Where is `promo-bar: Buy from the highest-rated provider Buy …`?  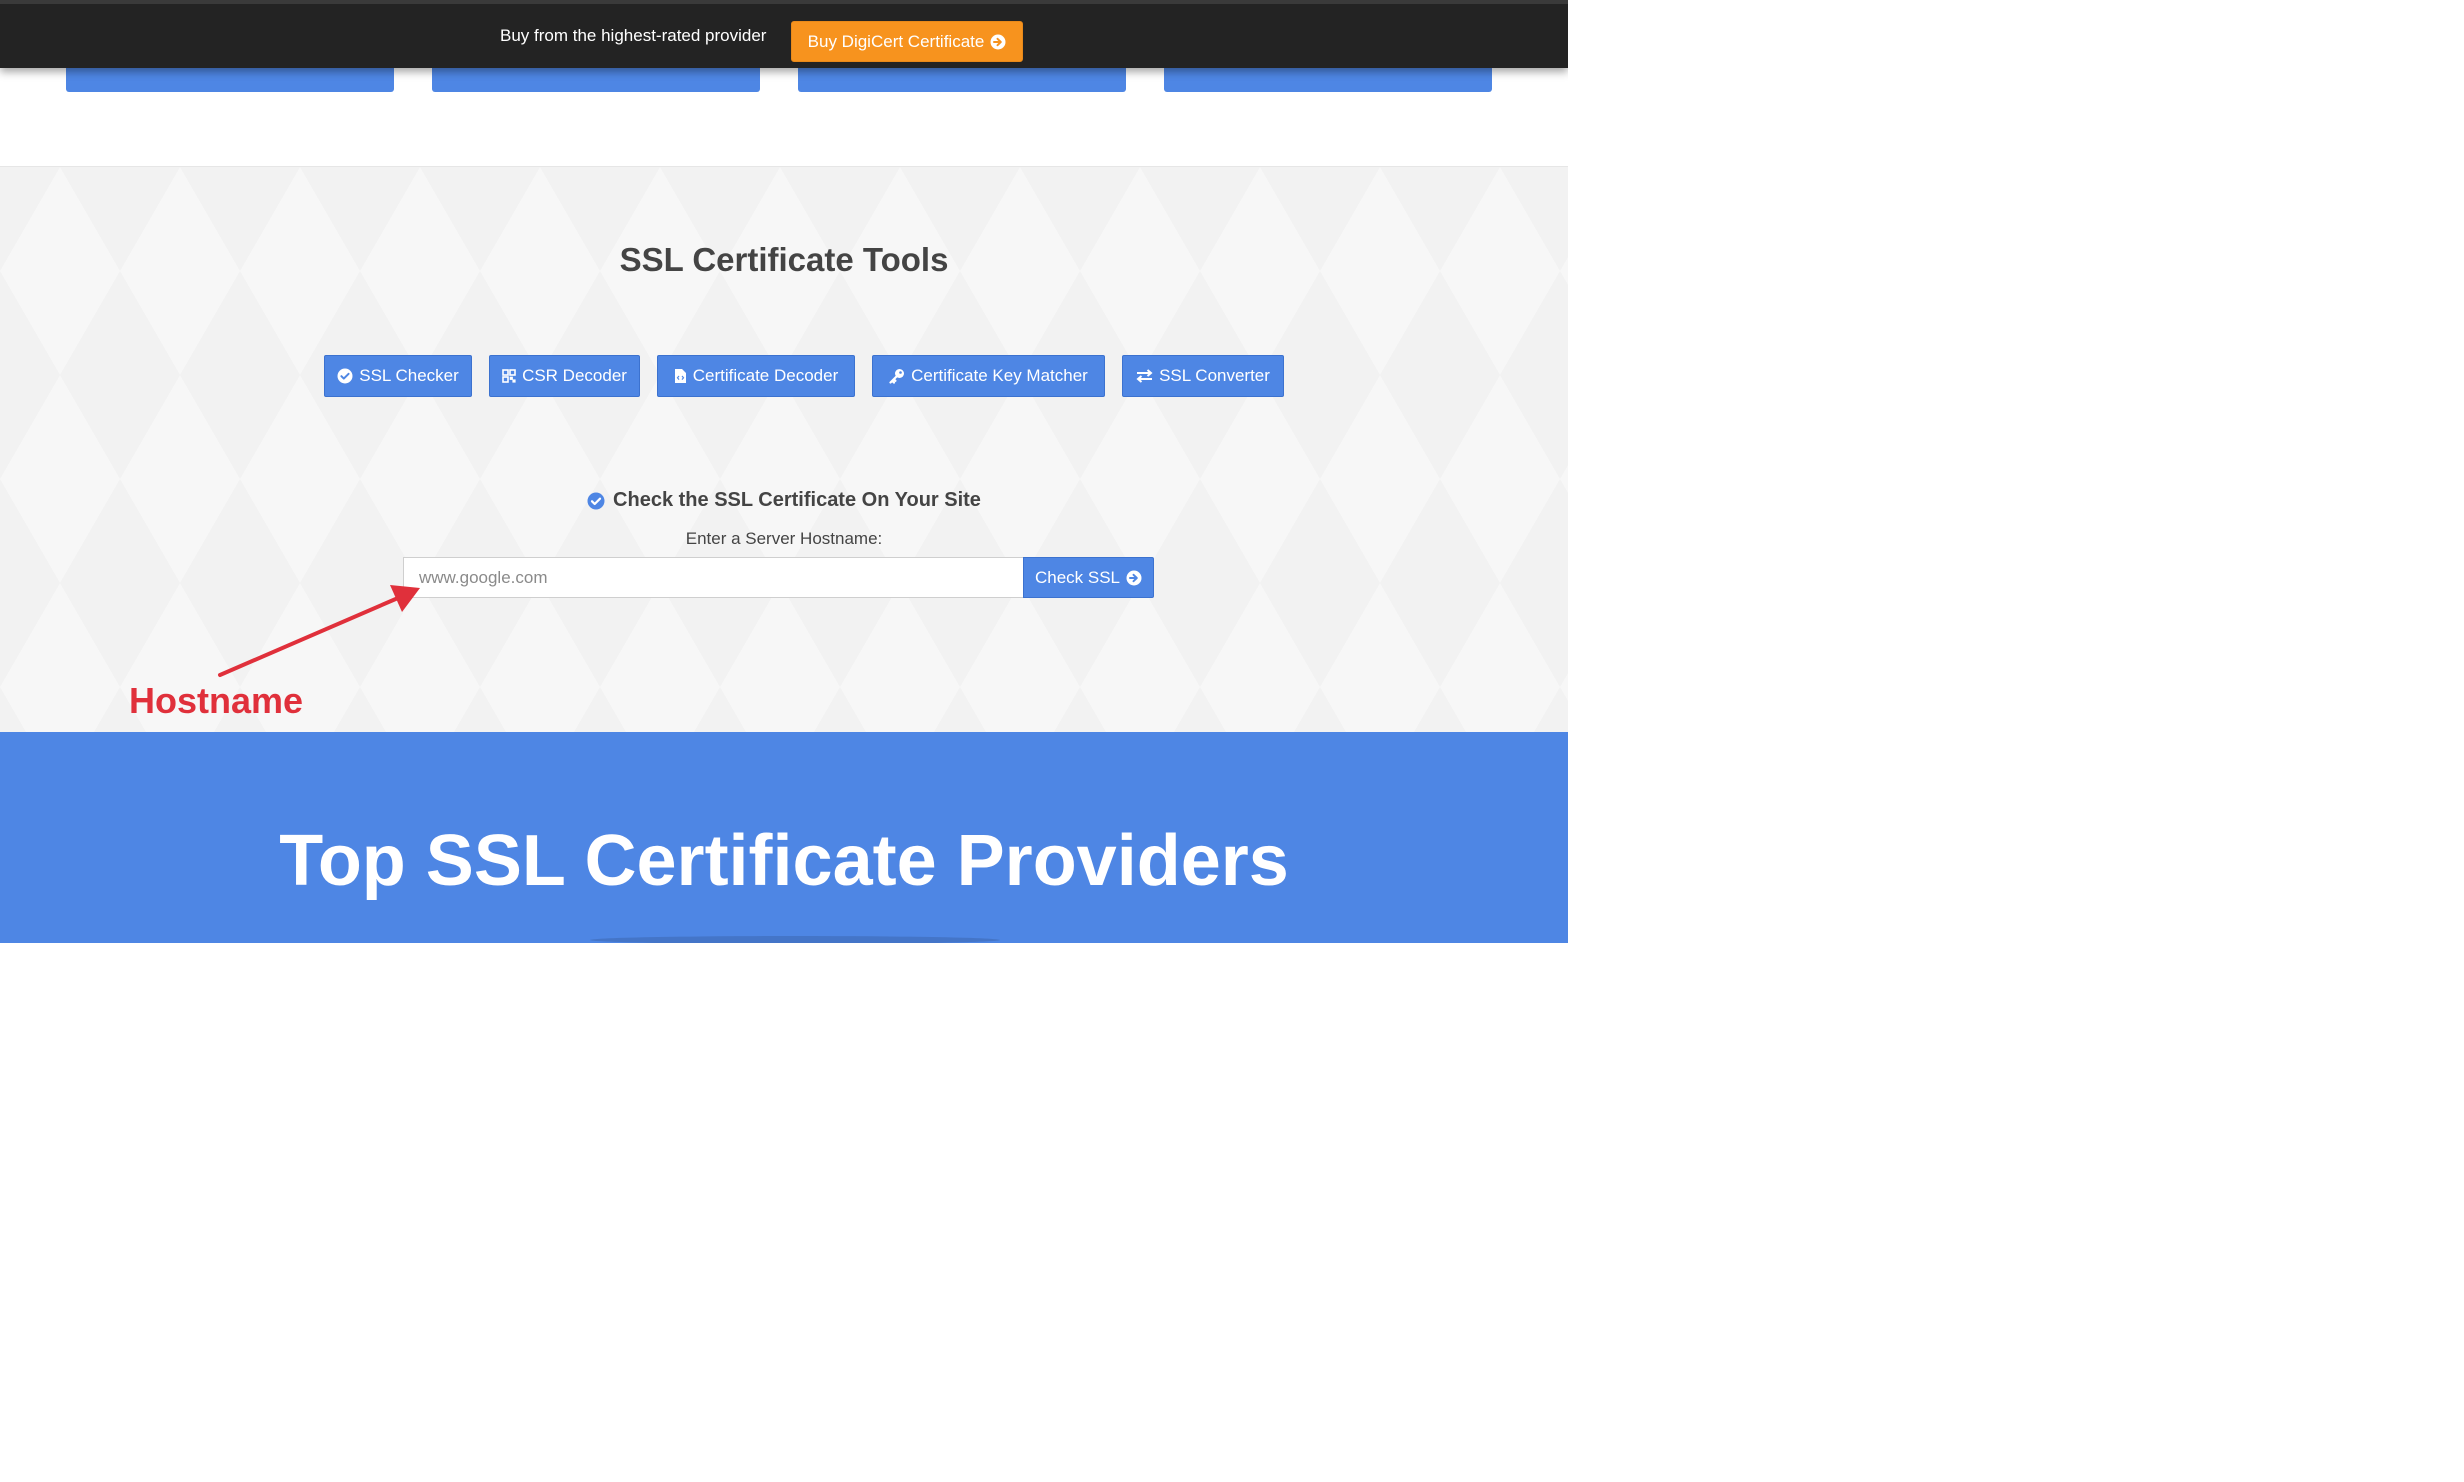 promo-bar: Buy from the highest-rated provider Buy … is located at coordinates (784, 34).